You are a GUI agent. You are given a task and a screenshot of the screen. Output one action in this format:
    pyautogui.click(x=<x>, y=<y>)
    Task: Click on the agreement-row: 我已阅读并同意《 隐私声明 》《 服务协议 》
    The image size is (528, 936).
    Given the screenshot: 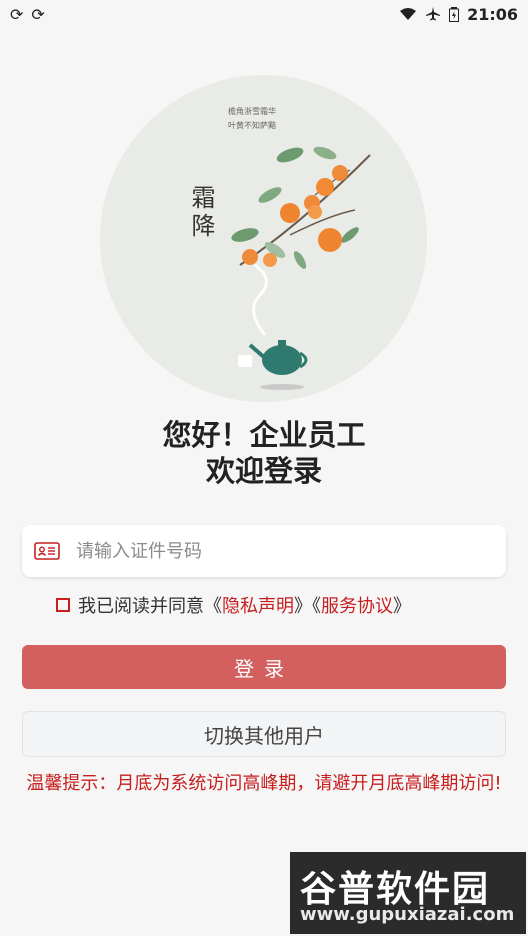 What is the action you would take?
    pyautogui.click(x=233, y=605)
    